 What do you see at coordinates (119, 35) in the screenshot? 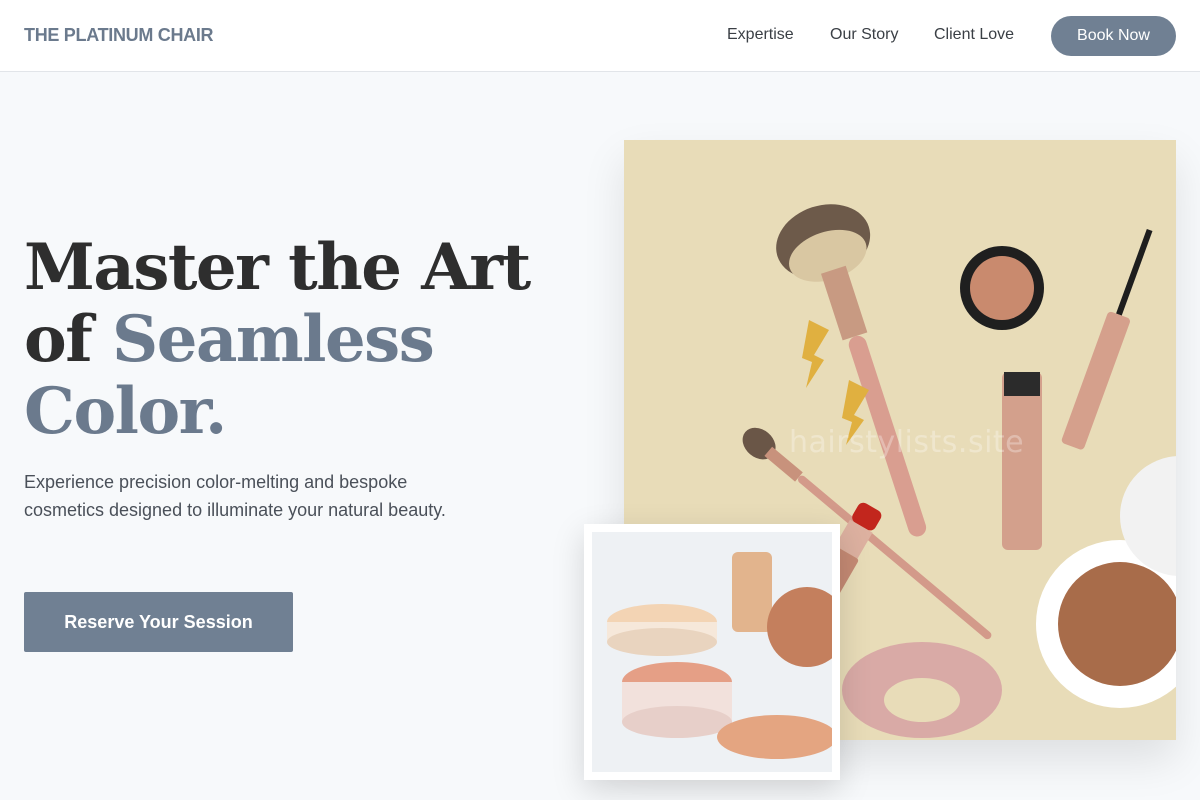
I see `site-logo: THE PLATINUM CHAIR` at bounding box center [119, 35].